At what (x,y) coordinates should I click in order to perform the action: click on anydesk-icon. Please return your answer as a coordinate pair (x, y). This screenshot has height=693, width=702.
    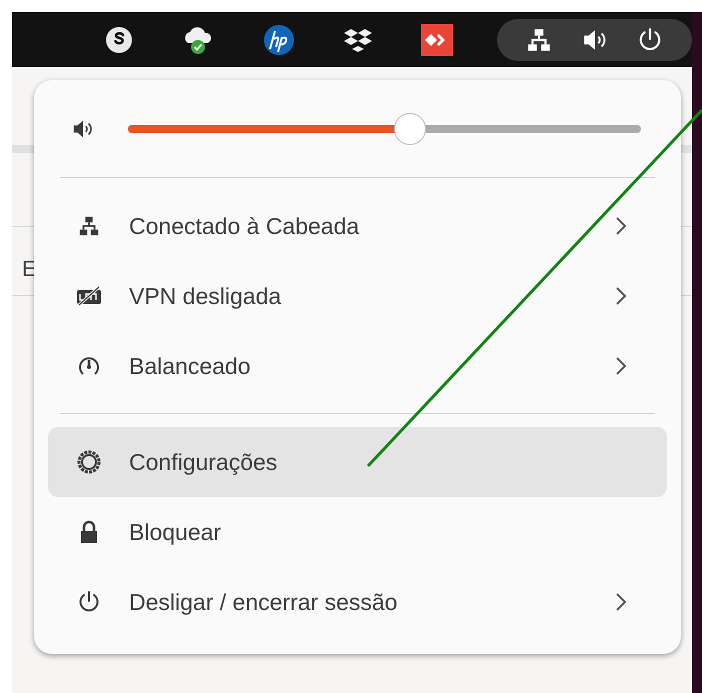
    Looking at the image, I should click on (437, 40).